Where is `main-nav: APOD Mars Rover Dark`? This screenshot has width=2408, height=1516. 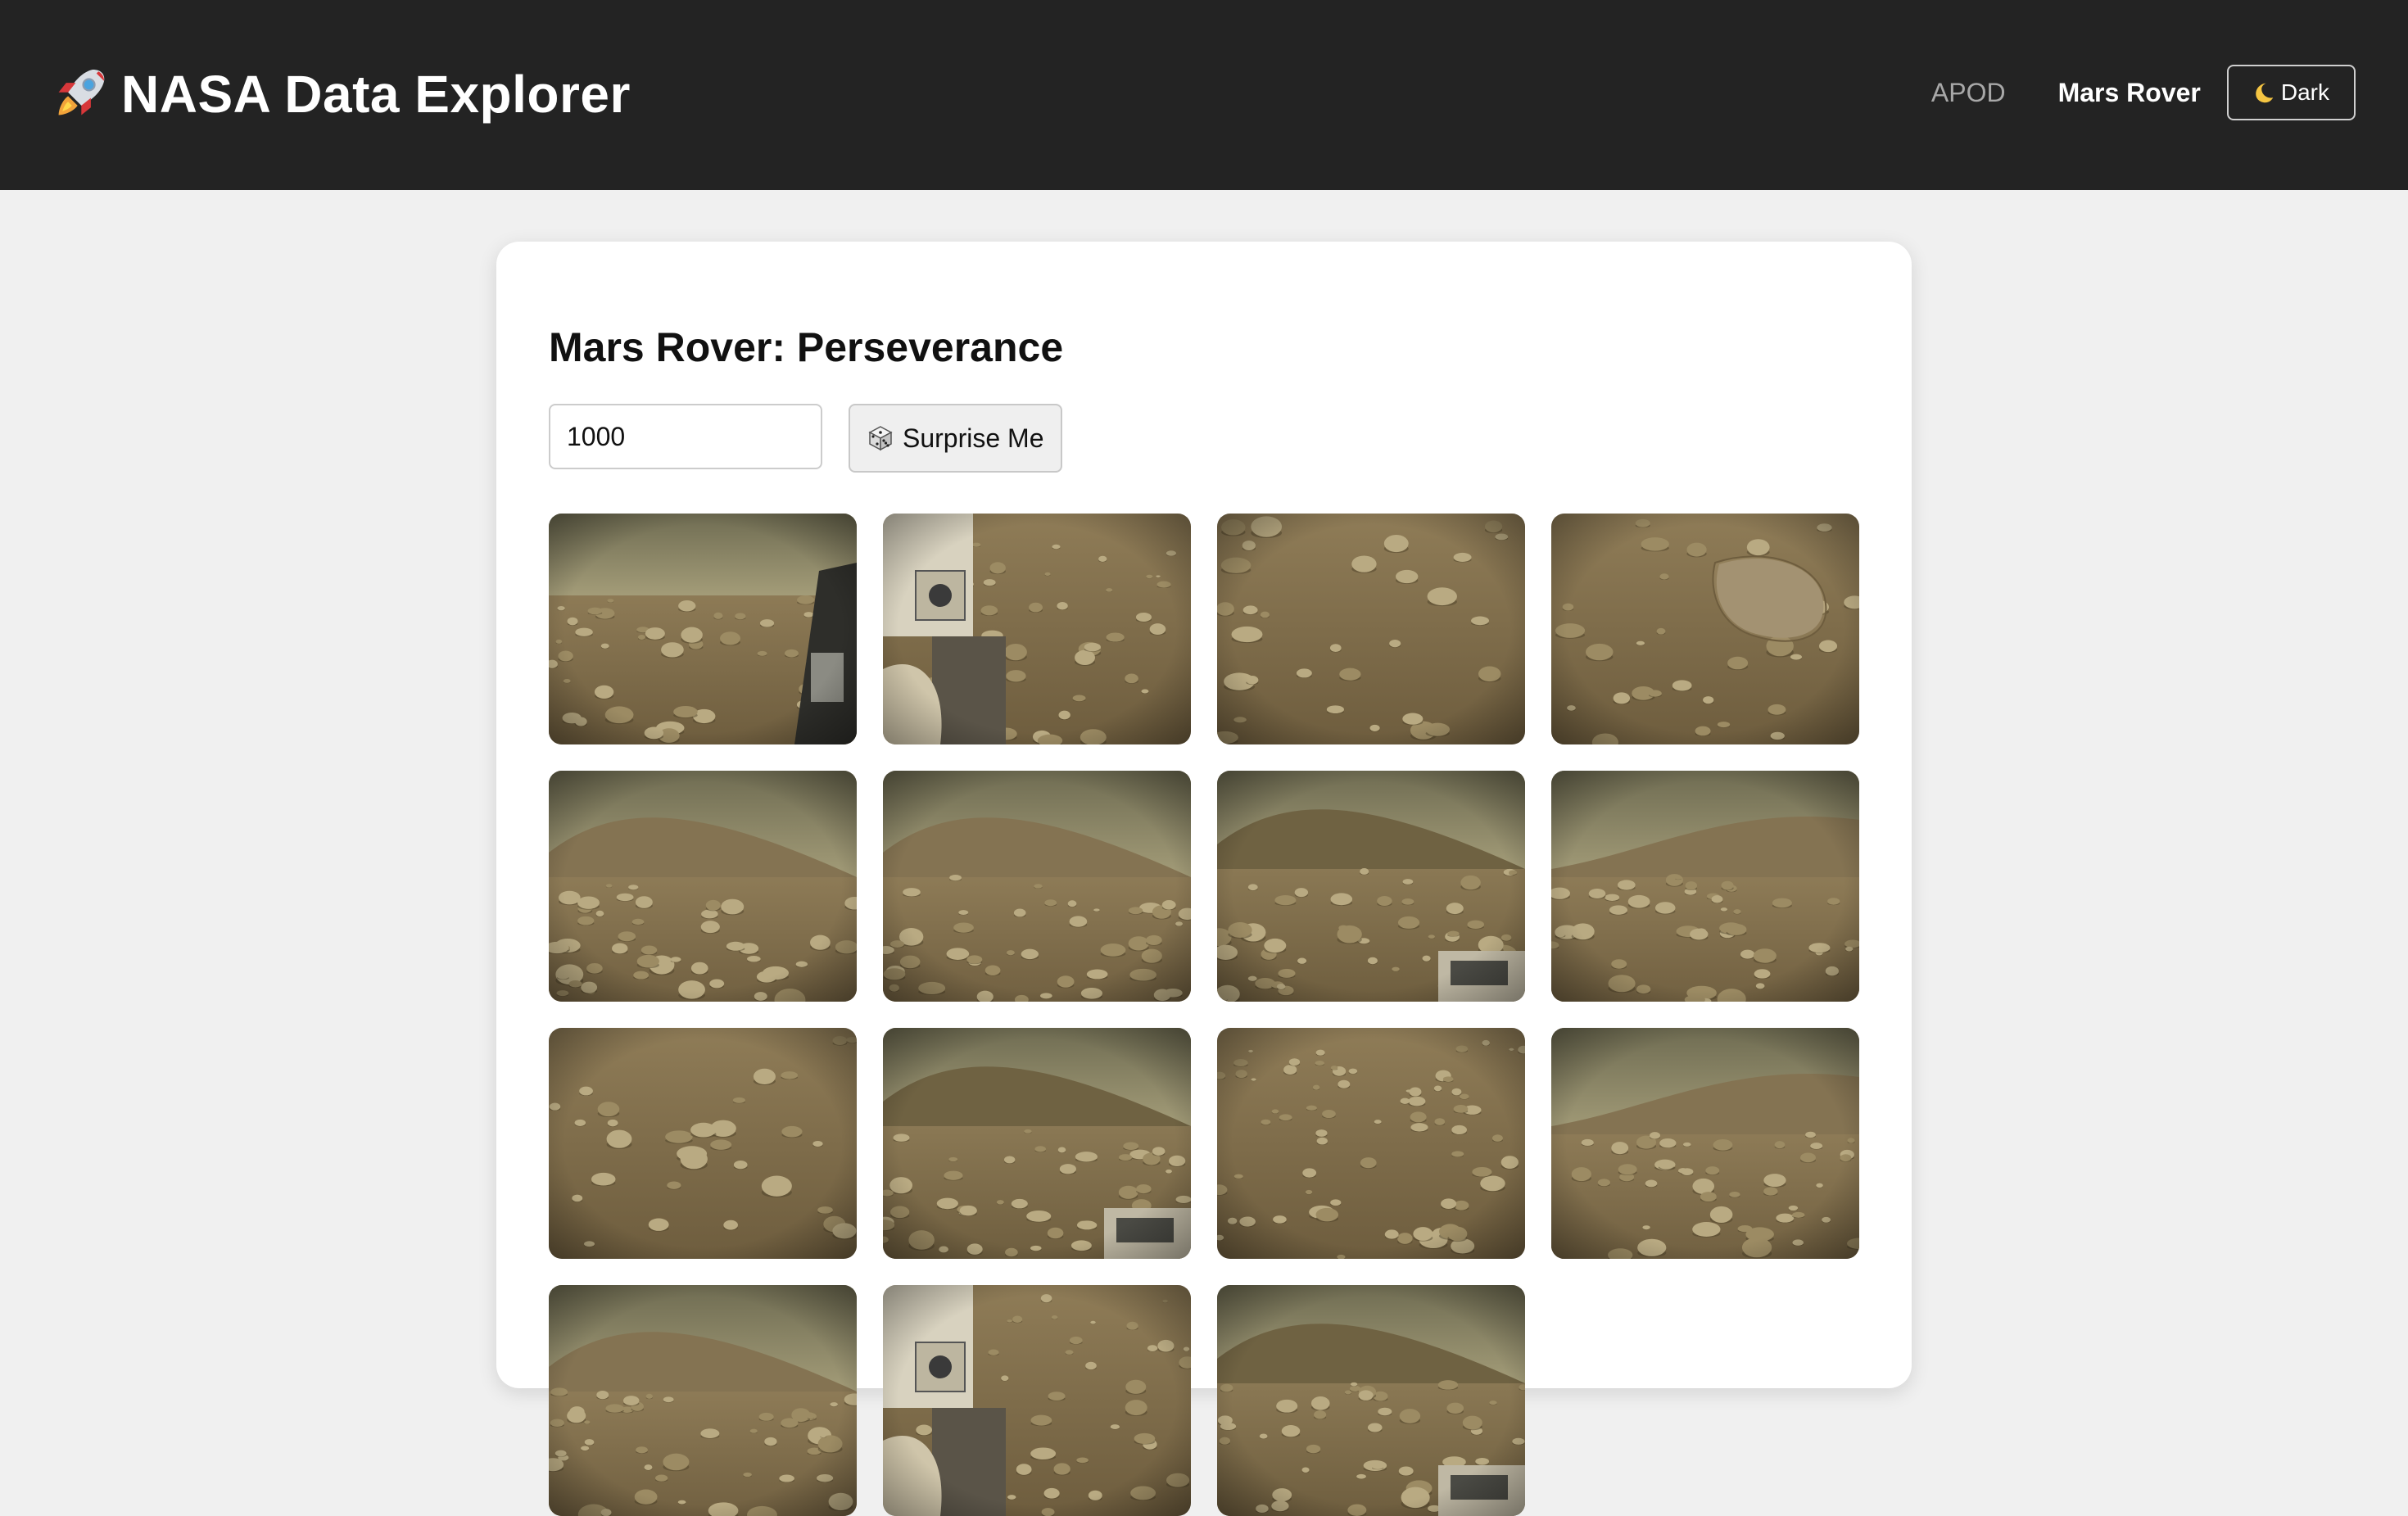
main-nav: APOD Mars Rover Dark is located at coordinates (2143, 92).